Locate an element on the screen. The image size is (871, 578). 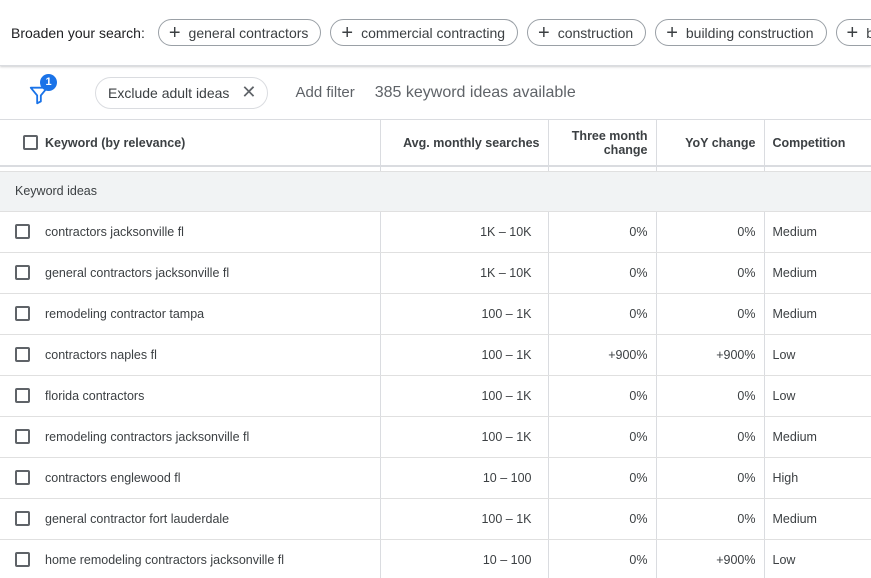
table-row: florida contractors 100 – 1K 0% 0% Low is located at coordinates (435, 396).